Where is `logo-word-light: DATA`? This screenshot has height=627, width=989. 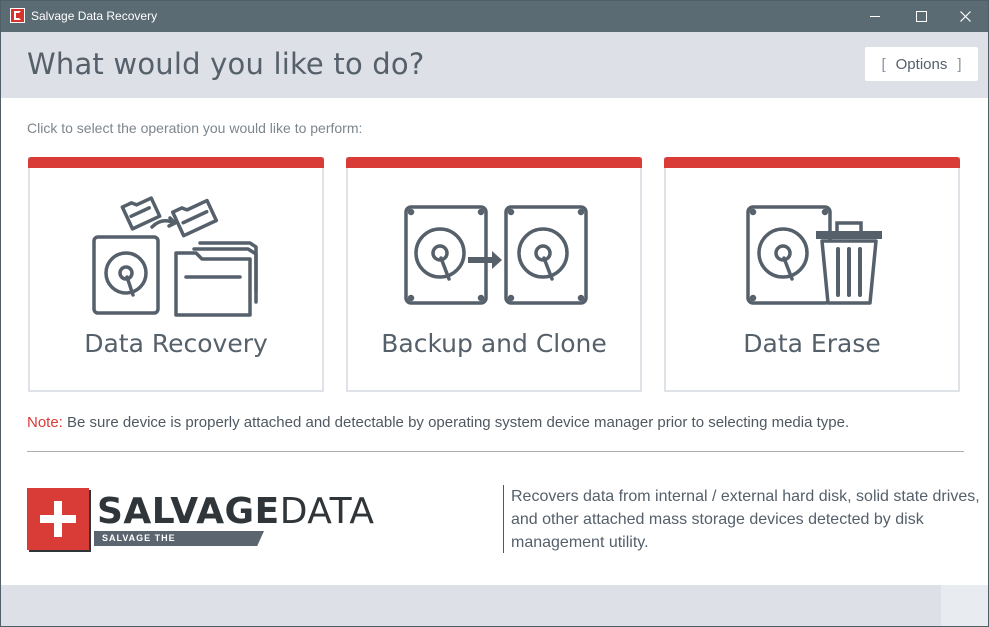
logo-word-light: DATA is located at coordinates (327, 511).